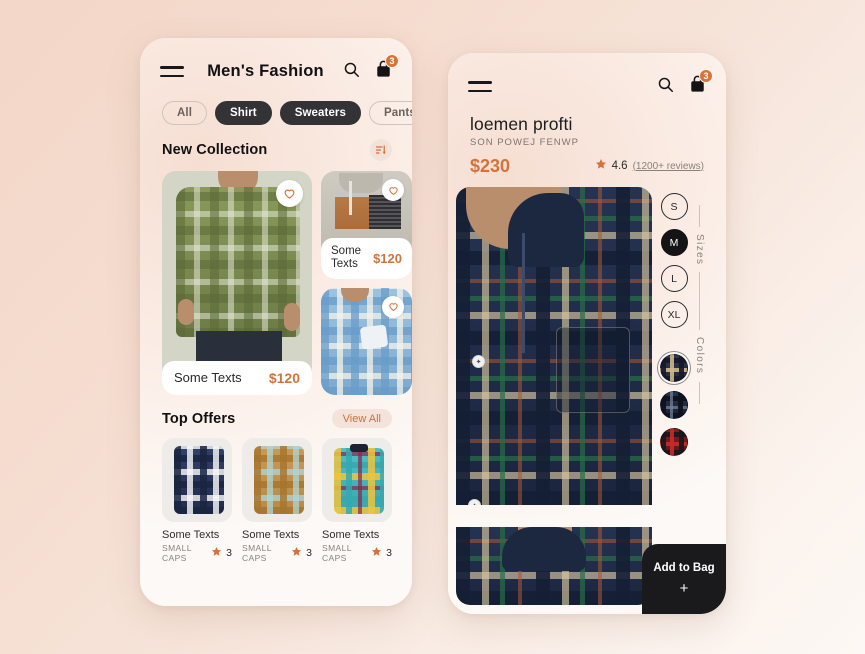  I want to click on product-card-blue-shirt: Some Texts $120, so click(366, 341).